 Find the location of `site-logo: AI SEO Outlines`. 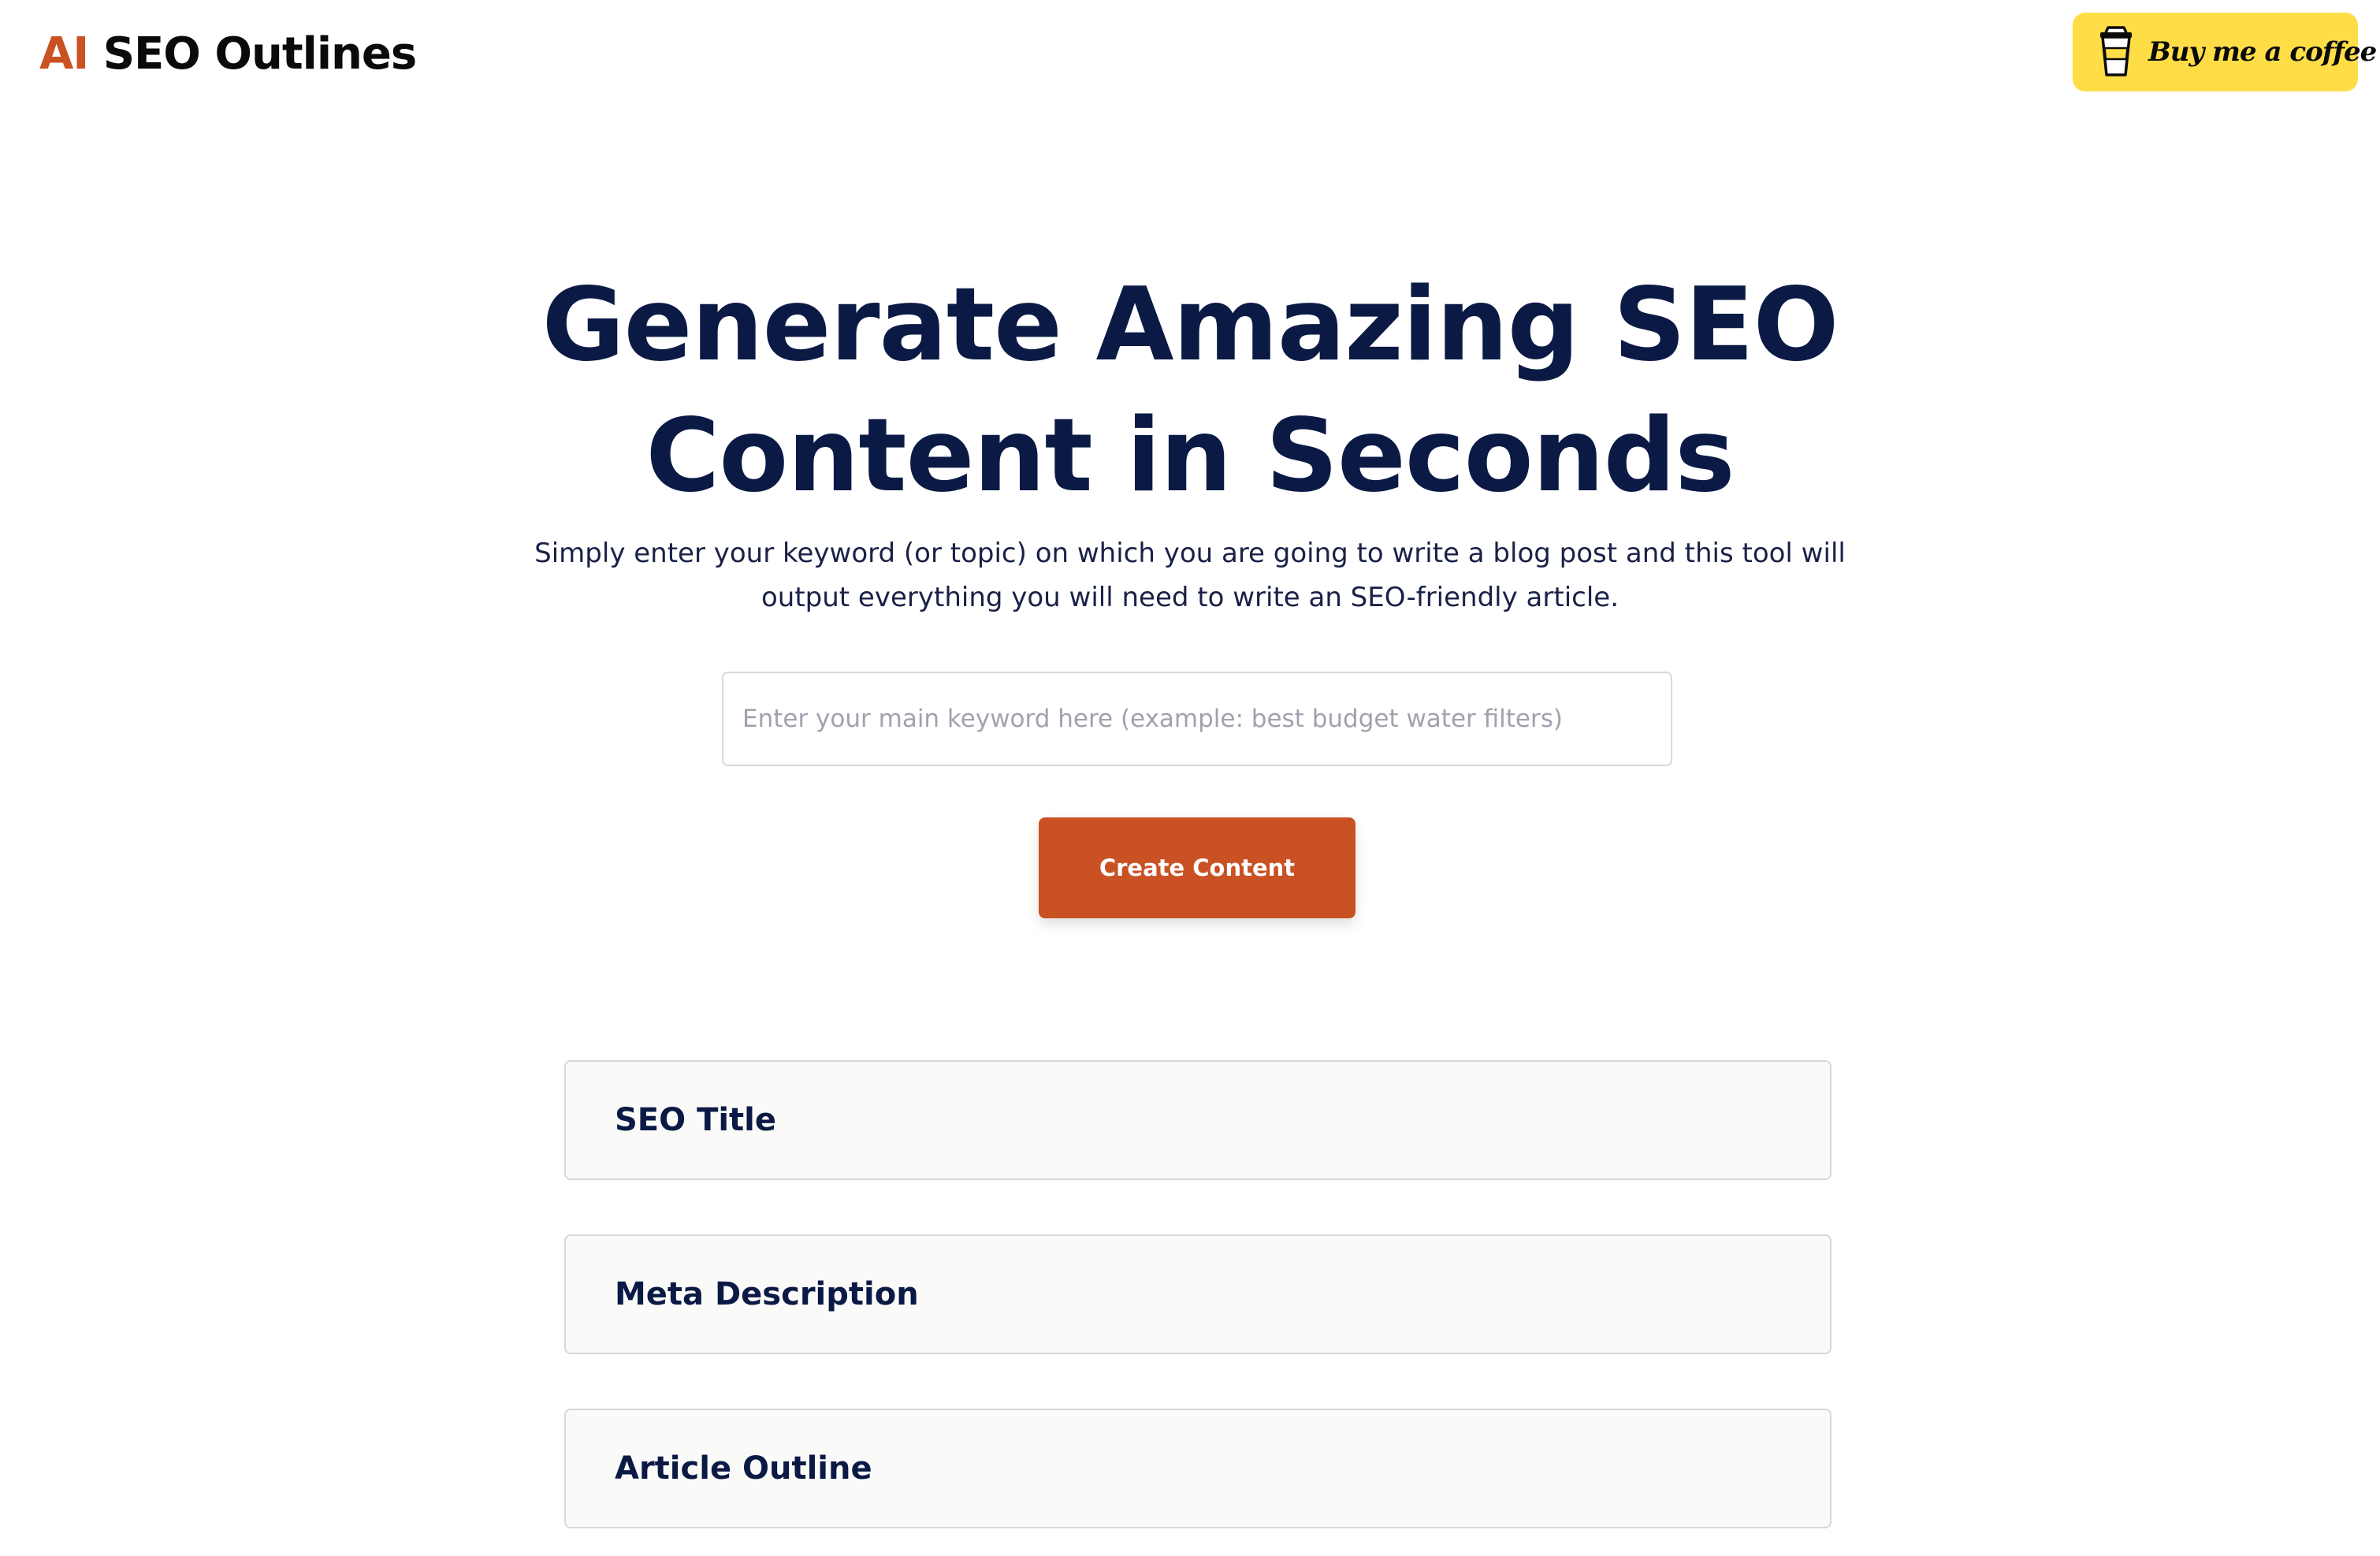

site-logo: AI SEO Outlines is located at coordinates (228, 54).